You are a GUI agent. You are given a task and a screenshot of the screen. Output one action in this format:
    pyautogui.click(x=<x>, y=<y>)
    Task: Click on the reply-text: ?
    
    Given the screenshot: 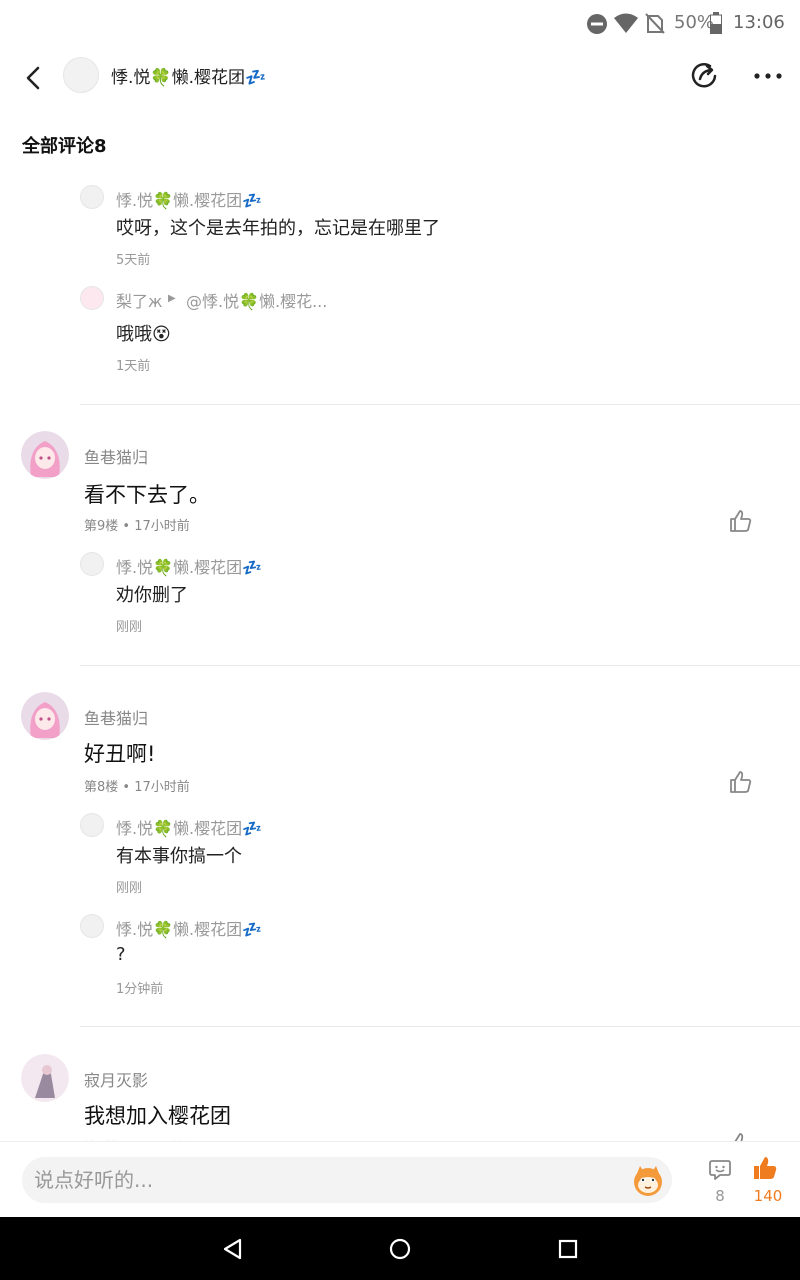 What is the action you would take?
    pyautogui.click(x=121, y=954)
    